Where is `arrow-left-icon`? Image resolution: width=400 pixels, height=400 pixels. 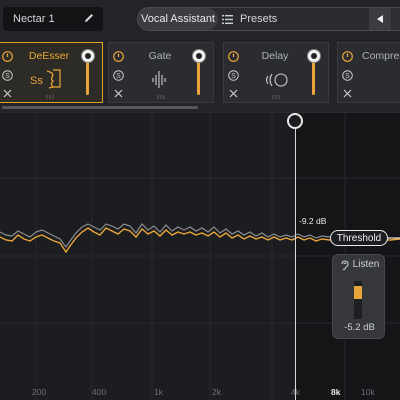
arrow-left-icon is located at coordinates (380, 19).